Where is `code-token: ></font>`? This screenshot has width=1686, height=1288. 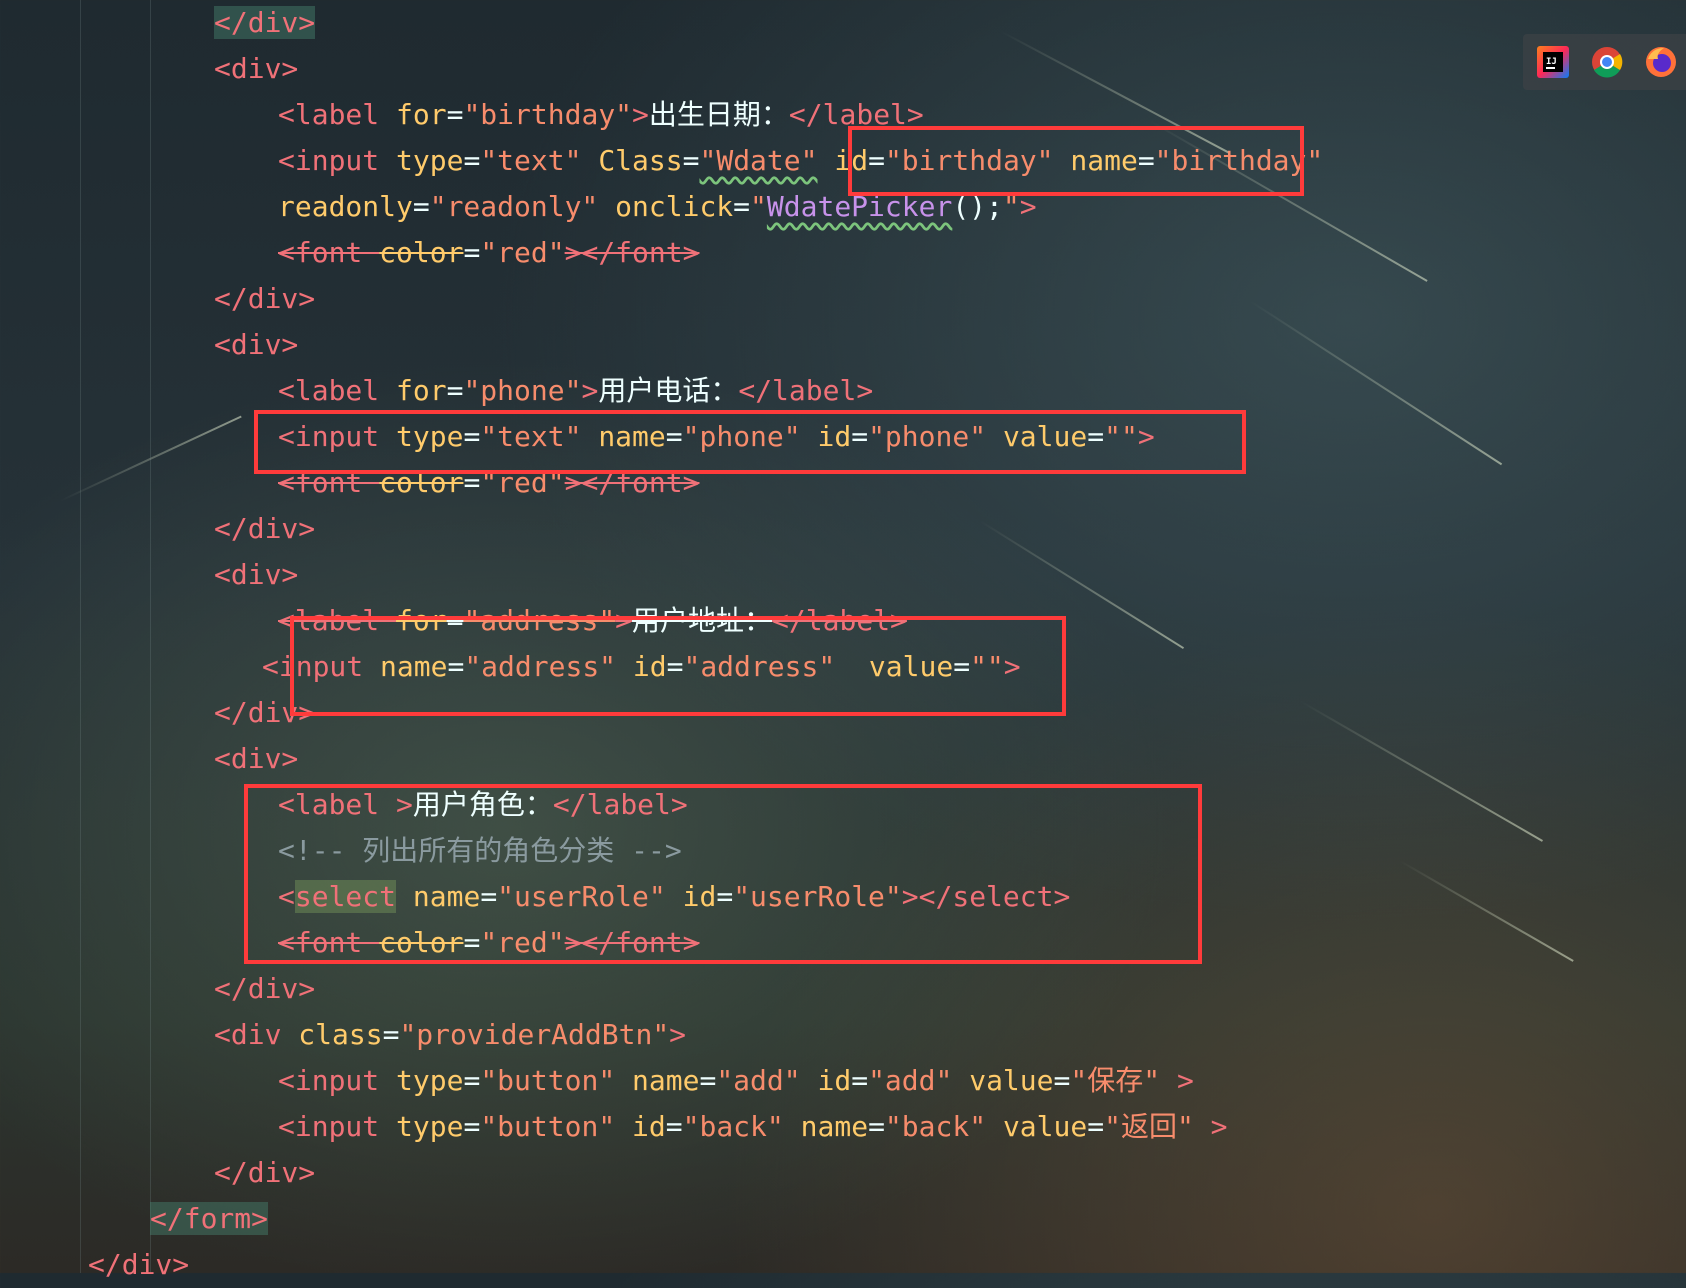 code-token: ></font> is located at coordinates (632, 252).